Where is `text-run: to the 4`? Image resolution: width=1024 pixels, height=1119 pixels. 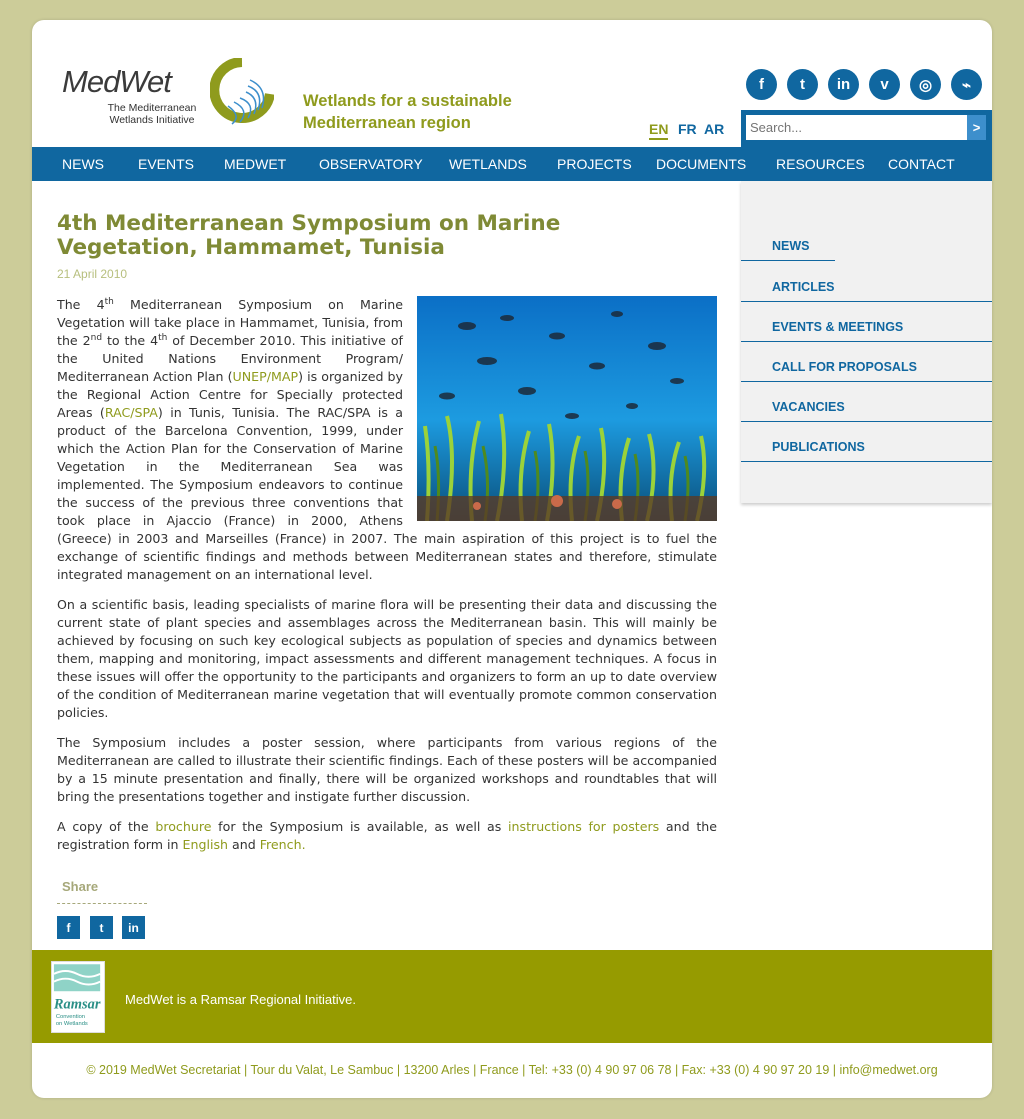
text-run: to the 4 is located at coordinates (130, 340).